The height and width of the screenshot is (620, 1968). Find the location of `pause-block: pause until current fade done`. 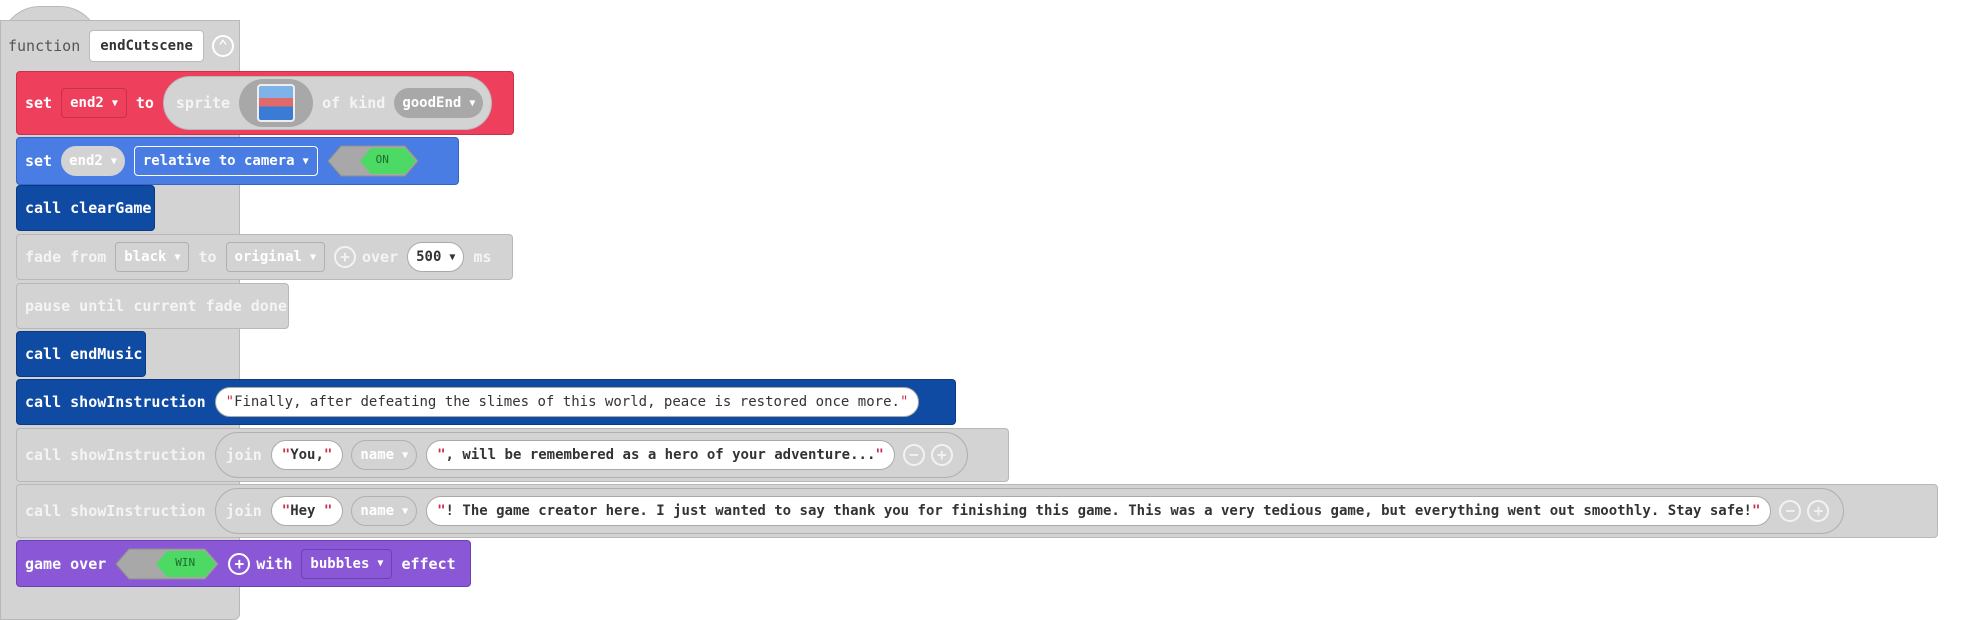

pause-block: pause until current fade done is located at coordinates (152, 306).